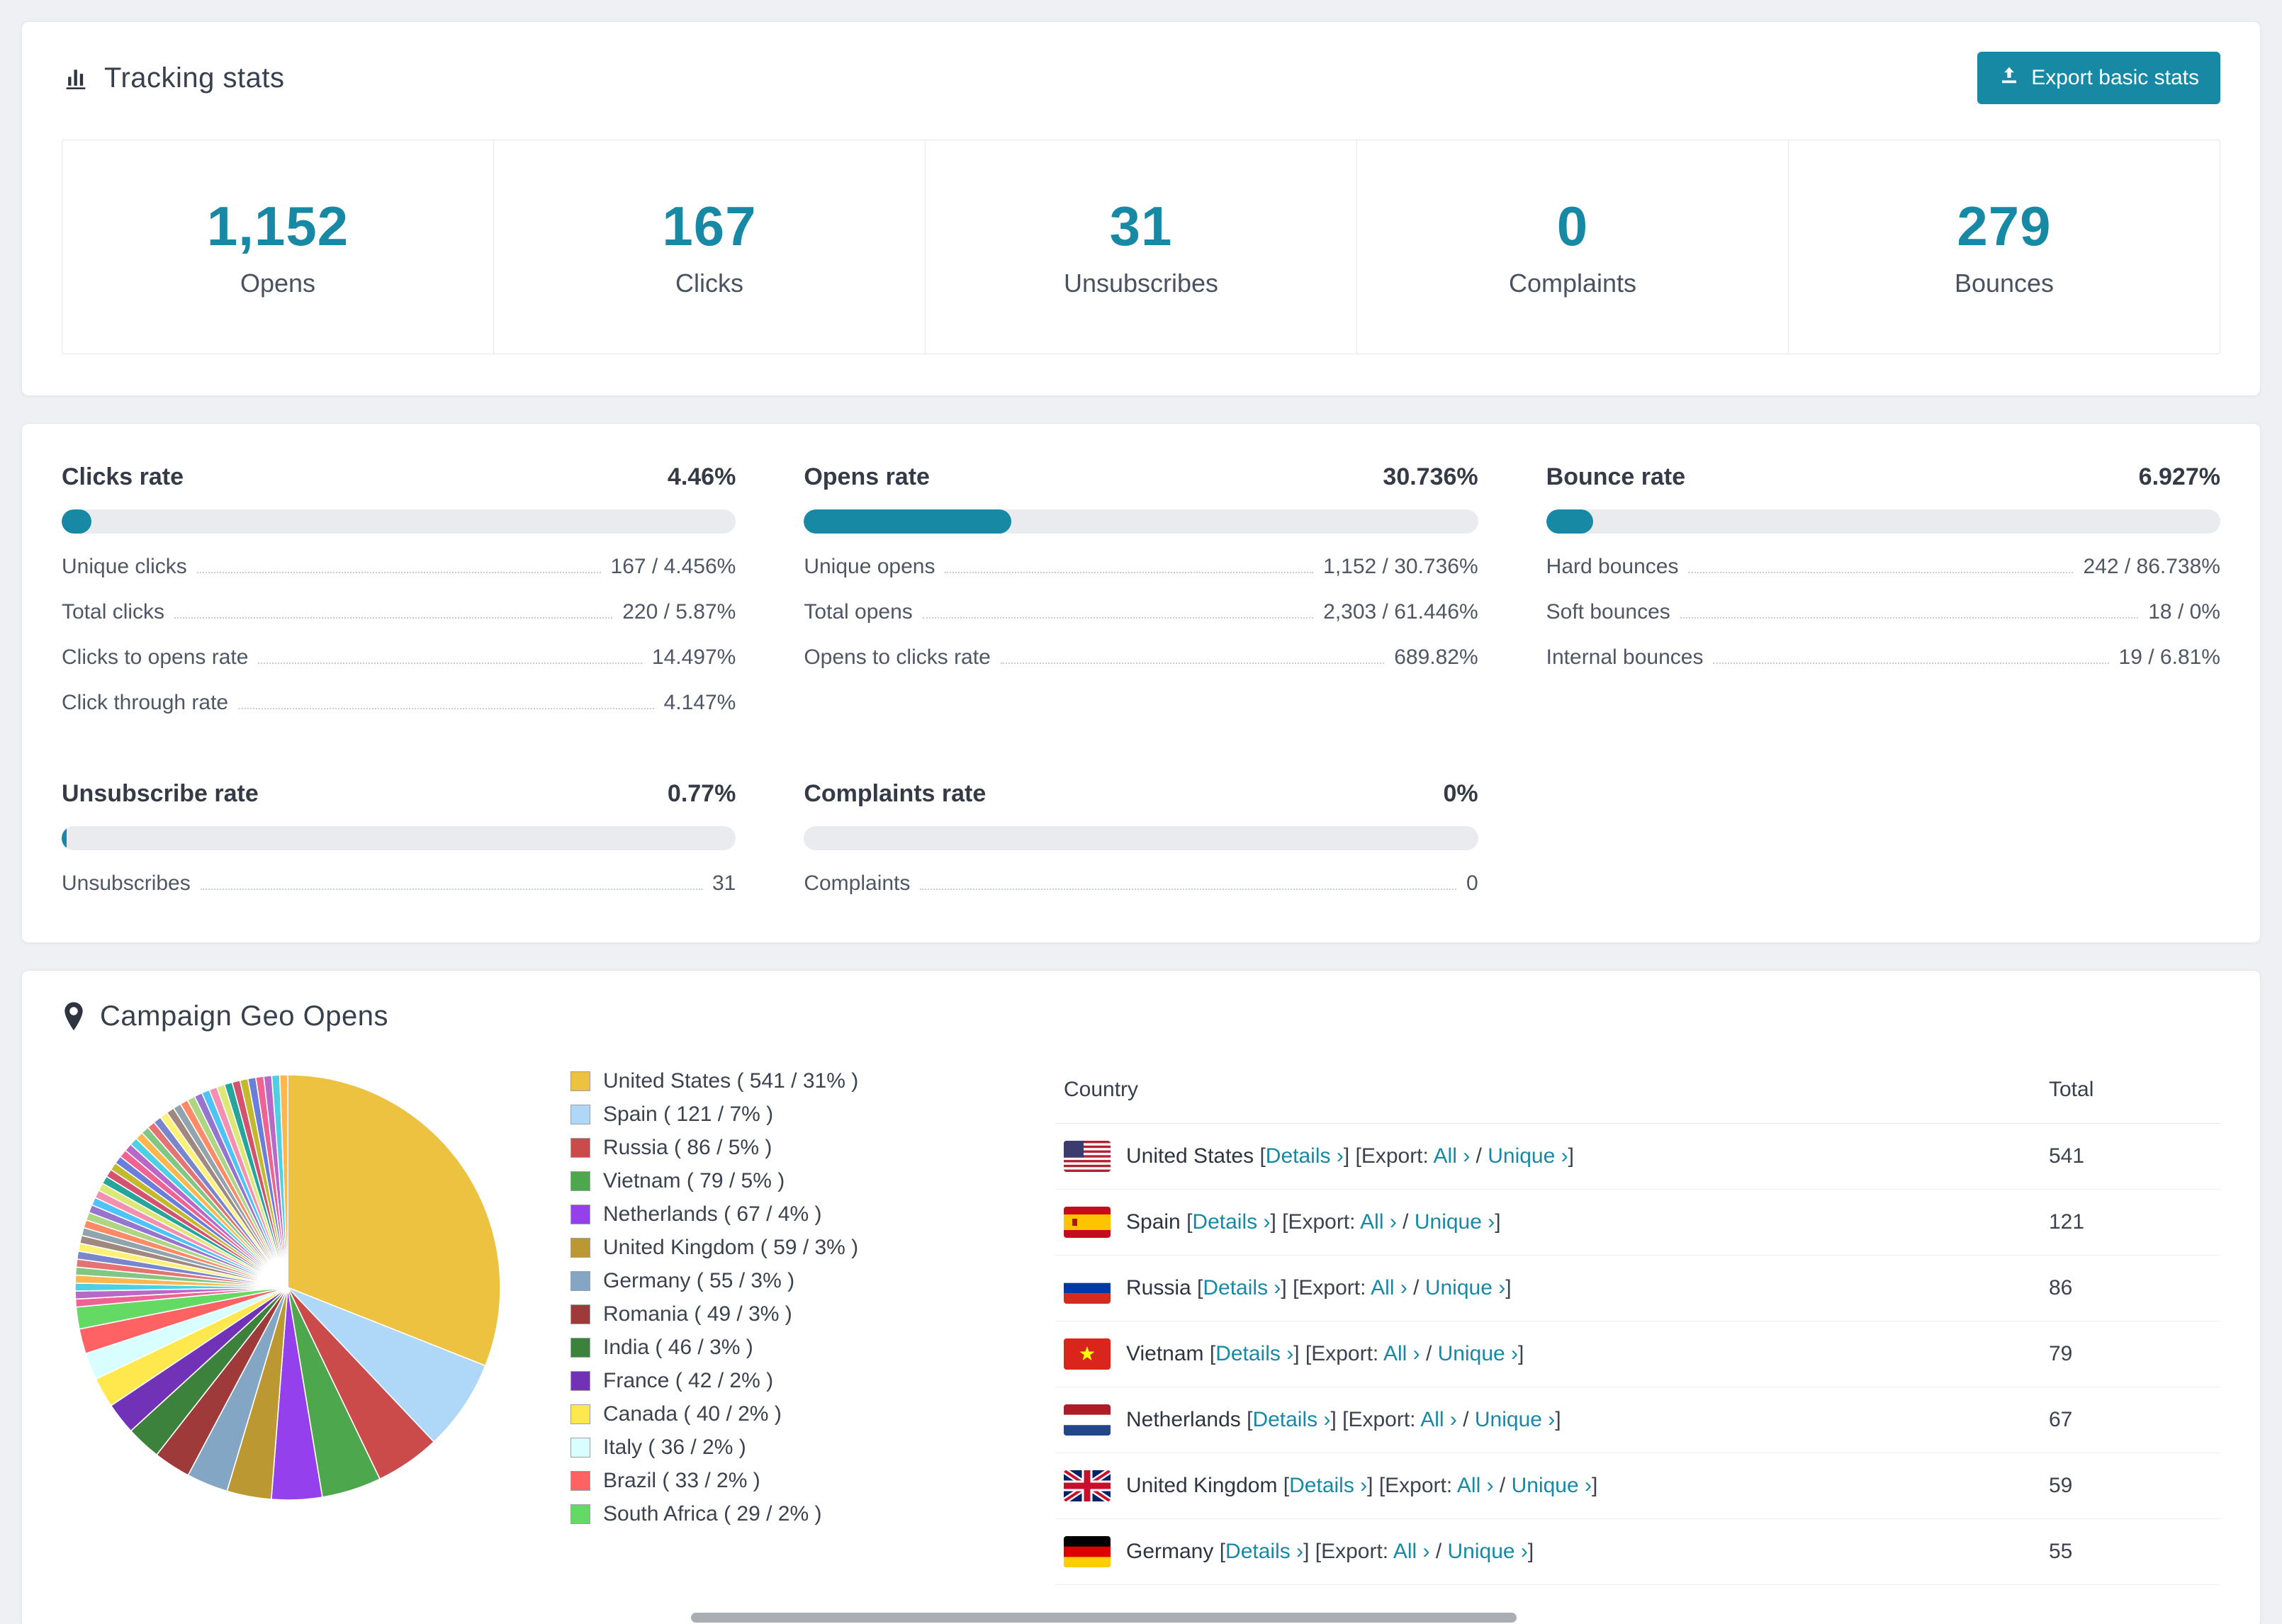  I want to click on stat-box-bounces: 279 Bounces, so click(2004, 247).